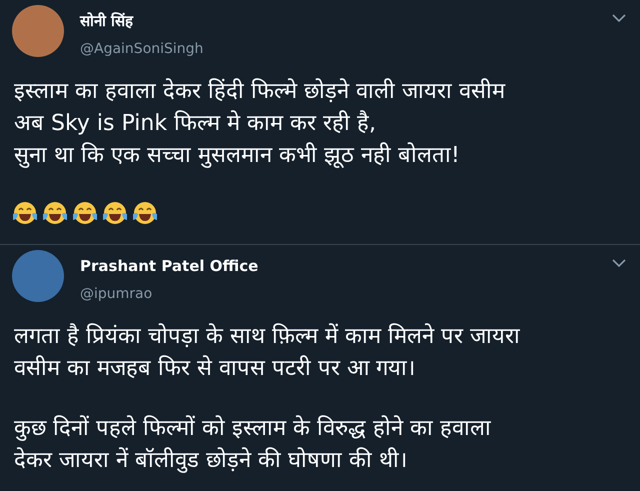 The image size is (640, 491). I want to click on tweet-text: लगता है प्रियंका चोपड़ा के साथ फ़िल्म में काम मिलने पर जायरा वसीम का मजहब फिर से वापस पटरी पर आ गया।, so click(267, 352).